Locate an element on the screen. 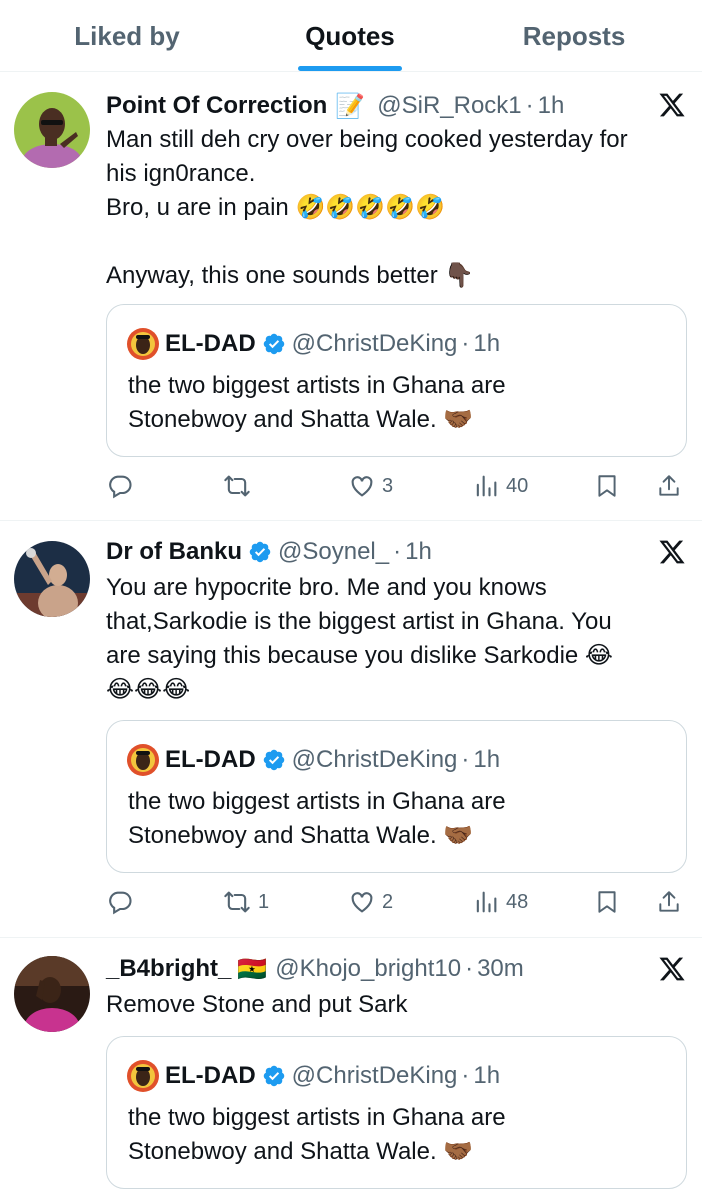  repost-button: 1 is located at coordinates (245, 902).